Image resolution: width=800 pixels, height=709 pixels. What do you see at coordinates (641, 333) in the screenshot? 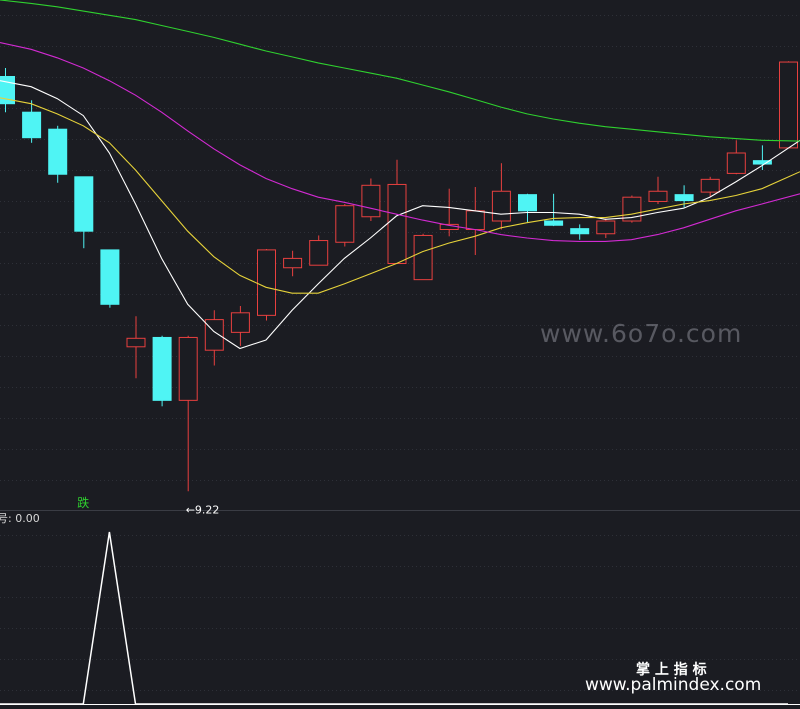
I see `watermark-center: www.6o7o.com` at bounding box center [641, 333].